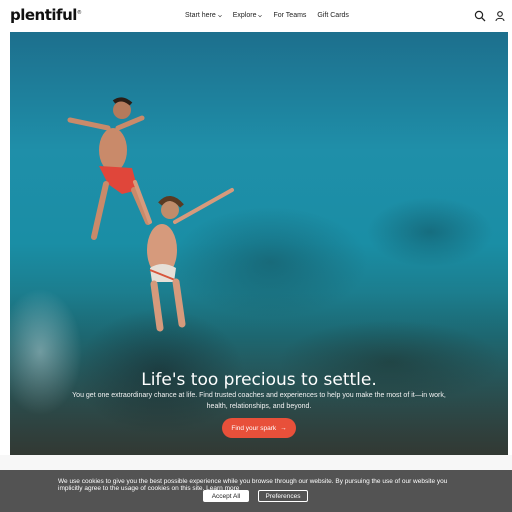 The height and width of the screenshot is (512, 512). I want to click on nav-label: Gift Cards, so click(333, 15).